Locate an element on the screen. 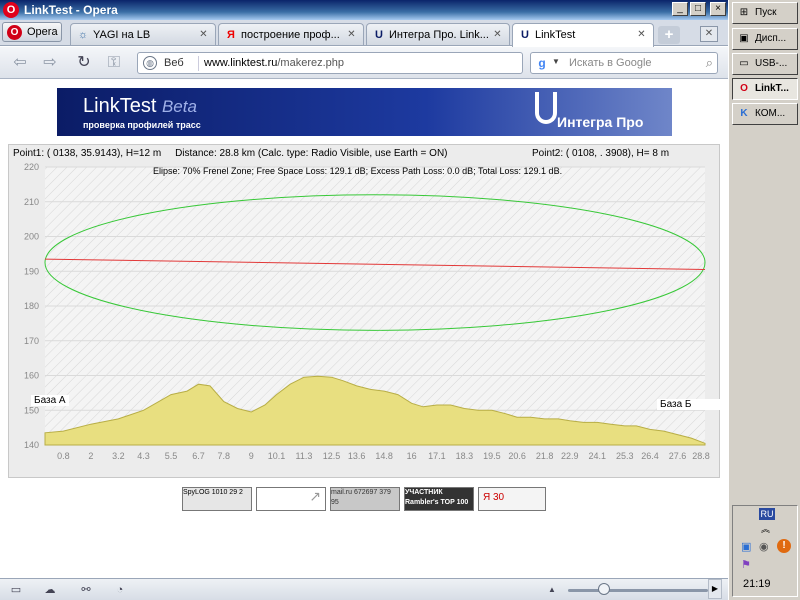  globe-icon: ◍ is located at coordinates (150, 63).